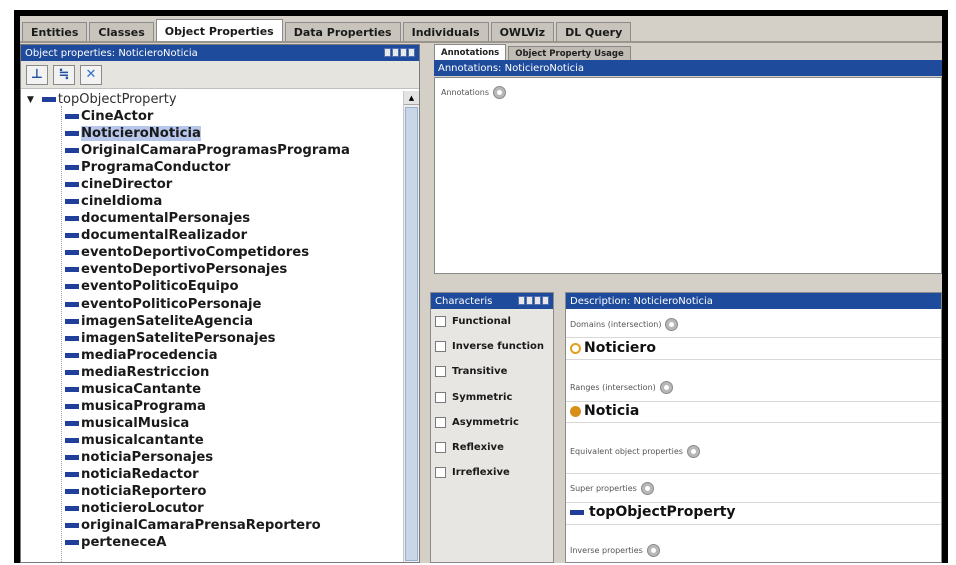  I want to click on tree-item-label: OriginalCamaraProgramasPrograma, so click(215, 151).